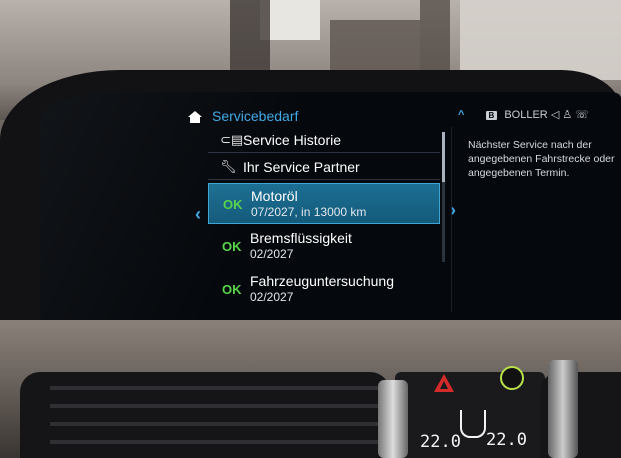 The image size is (621, 458). Describe the element at coordinates (570, 115) in the screenshot. I see `status-icons: ◁ ♙ ☏` at that location.